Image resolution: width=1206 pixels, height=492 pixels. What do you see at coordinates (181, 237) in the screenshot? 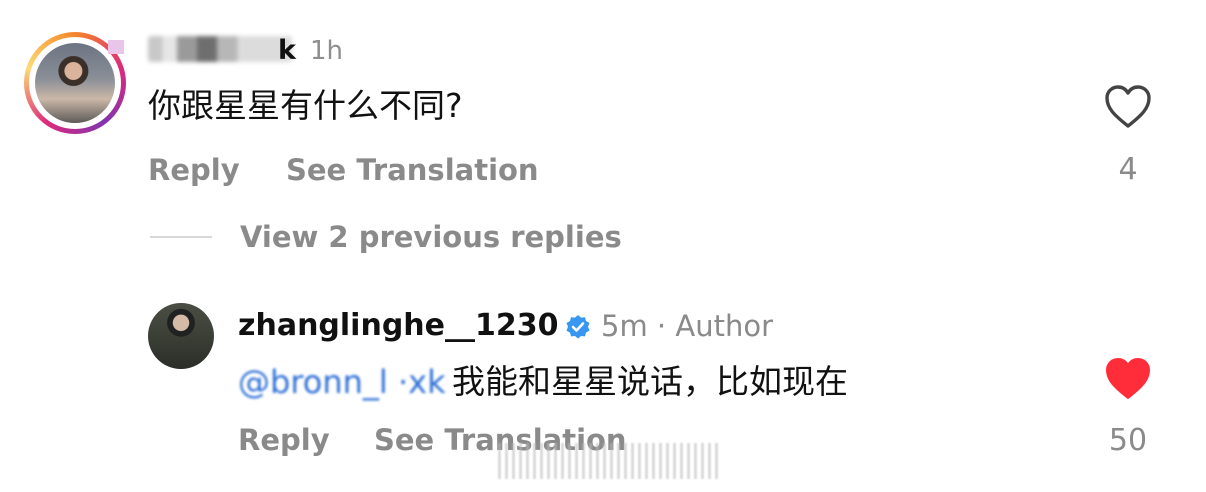
I see `thread-line` at bounding box center [181, 237].